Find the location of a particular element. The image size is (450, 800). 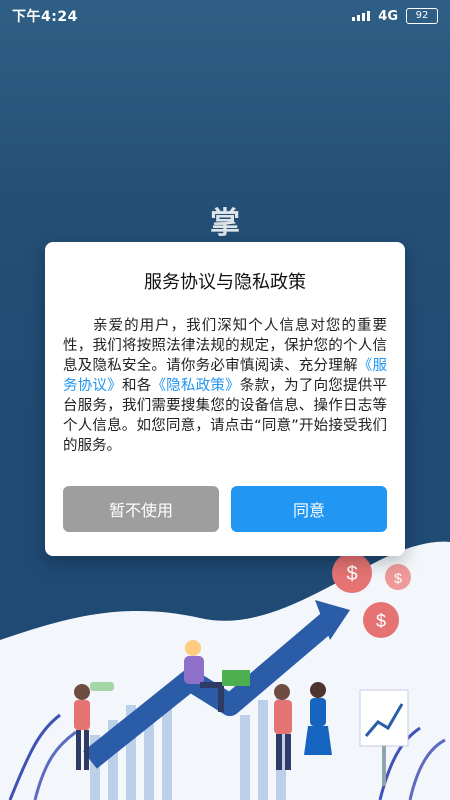

dialog-buttons: 暂不使用 同意 is located at coordinates (225, 509).